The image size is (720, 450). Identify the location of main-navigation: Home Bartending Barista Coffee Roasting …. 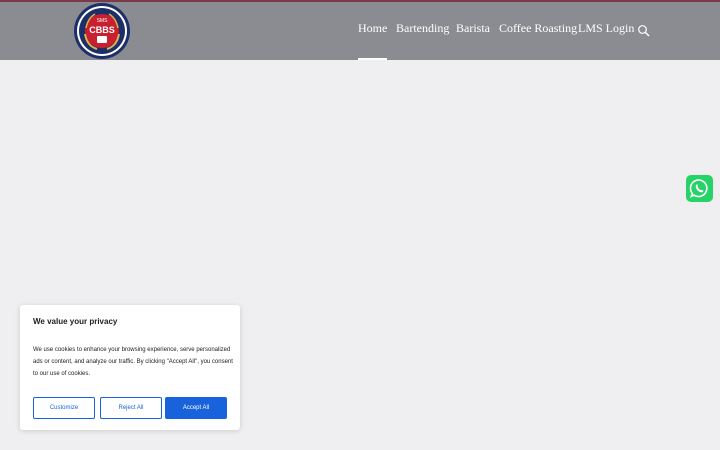
(360, 30).